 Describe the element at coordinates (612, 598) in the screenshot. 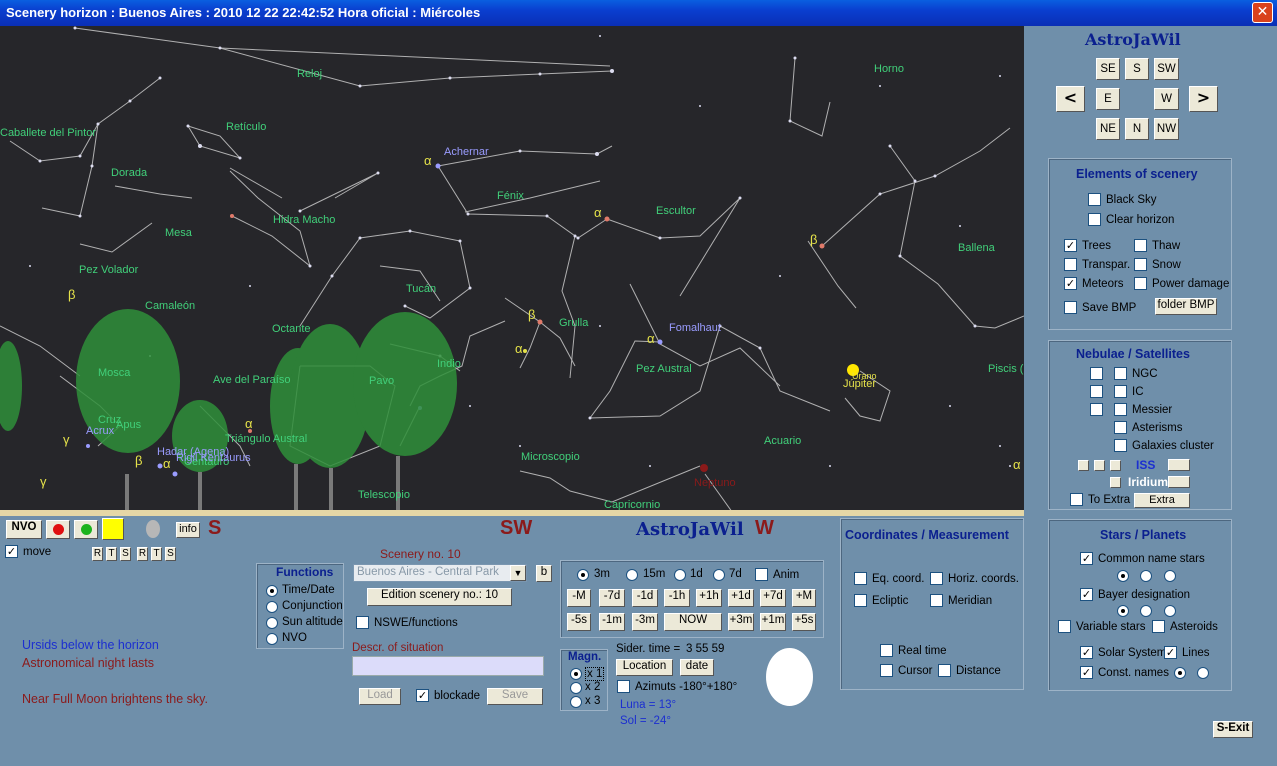

I see `time-step-button: -7d` at that location.